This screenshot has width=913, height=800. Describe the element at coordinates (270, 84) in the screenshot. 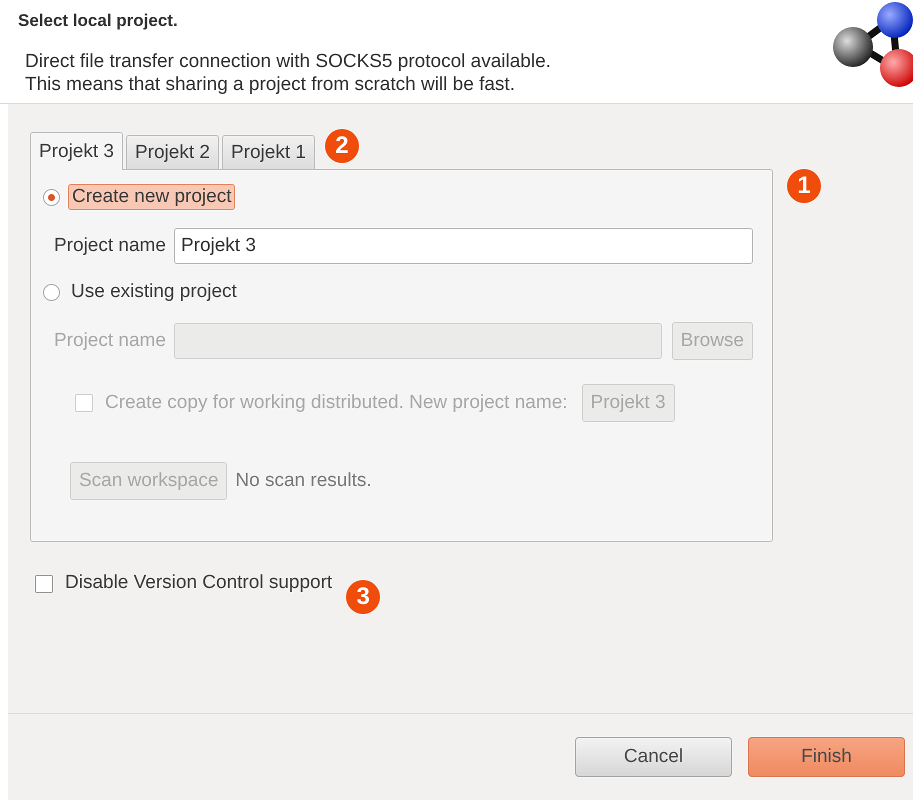

I see `description-text: This means that sharing a project from scratch will be fast.` at that location.